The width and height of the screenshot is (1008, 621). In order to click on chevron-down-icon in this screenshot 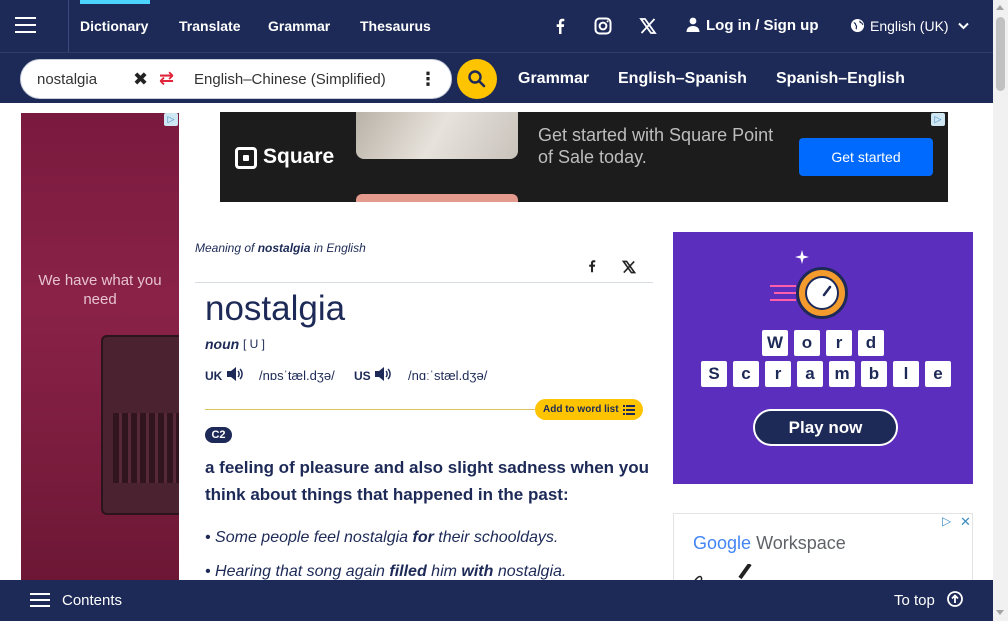, I will do `click(964, 26)`.